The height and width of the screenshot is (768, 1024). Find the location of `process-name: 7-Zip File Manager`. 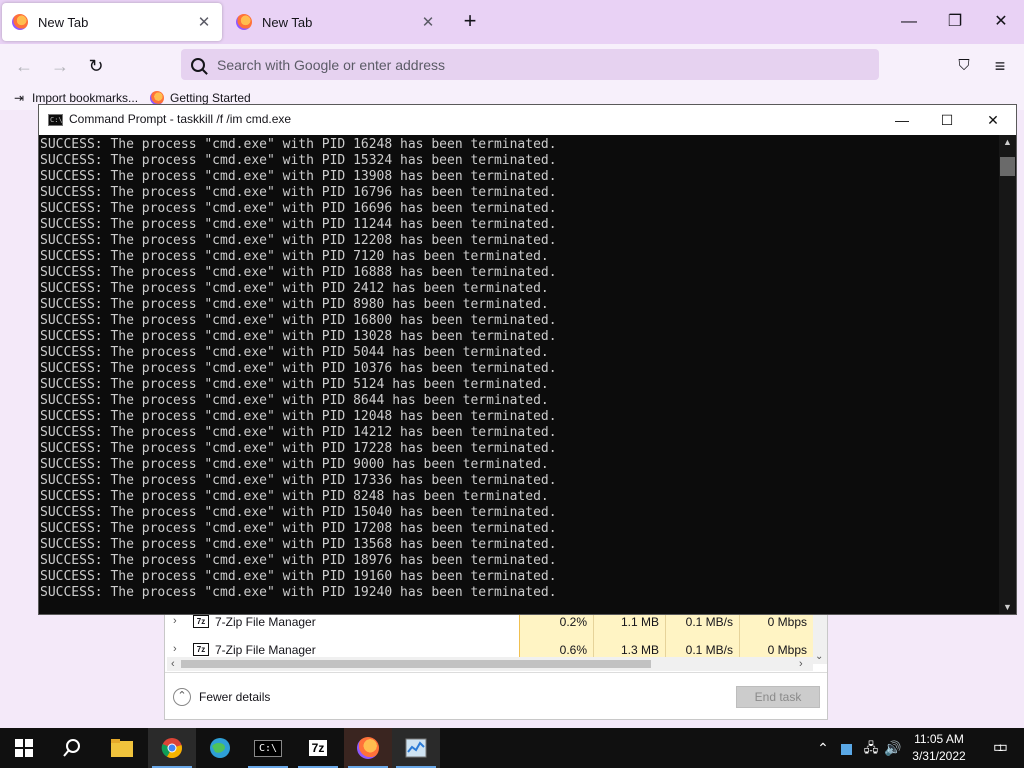

process-name: 7-Zip File Manager is located at coordinates (265, 622).